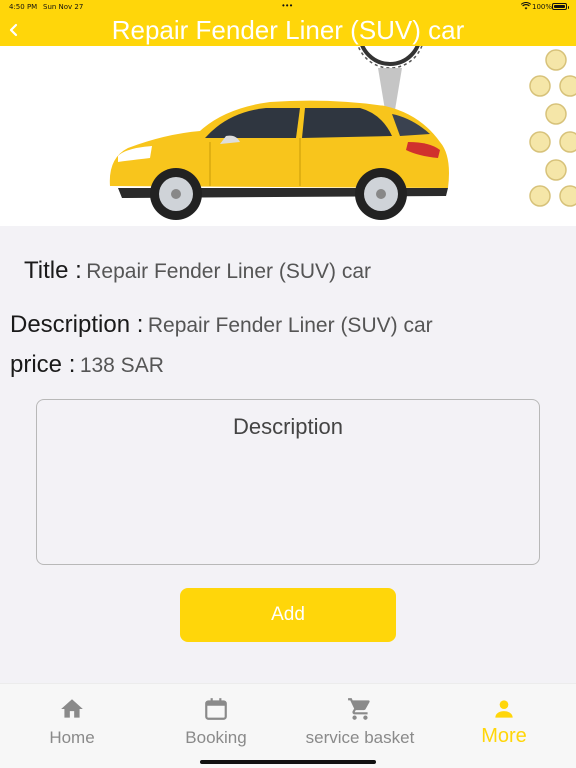 The width and height of the screenshot is (576, 768). I want to click on tab-service-basket: service basket, so click(360, 720).